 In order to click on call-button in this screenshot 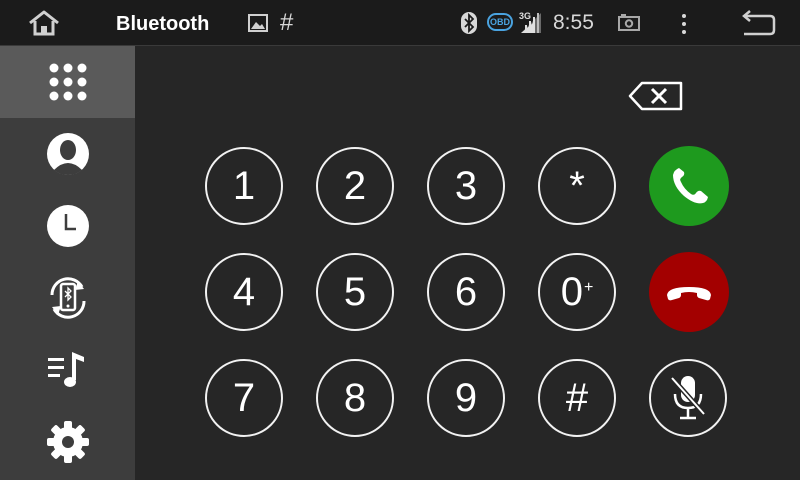, I will do `click(689, 186)`.